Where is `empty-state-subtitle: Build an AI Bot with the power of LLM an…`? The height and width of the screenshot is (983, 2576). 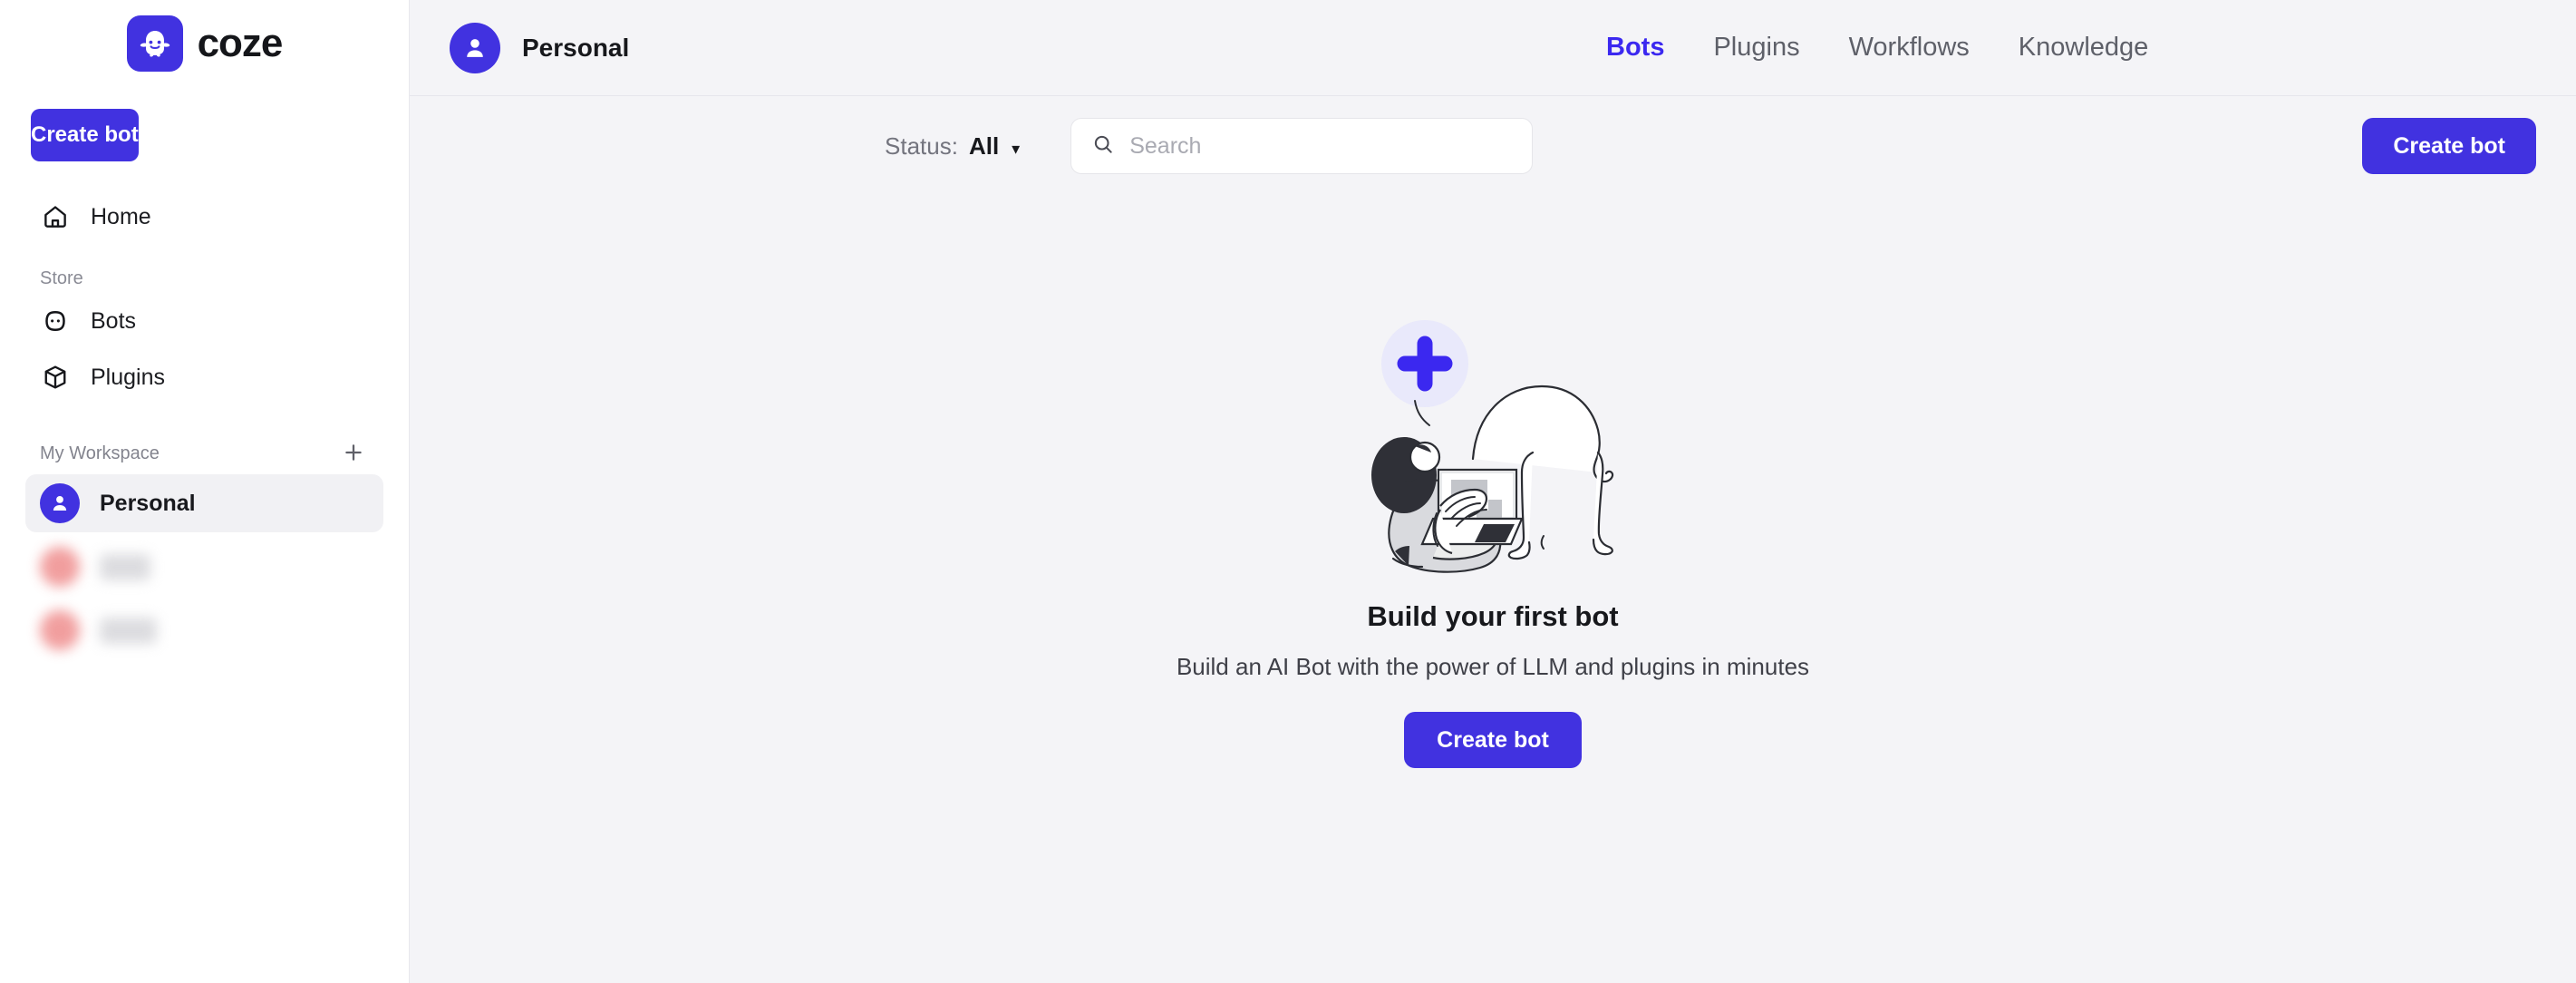 empty-state-subtitle: Build an AI Bot with the power of LLM an… is located at coordinates (1493, 666).